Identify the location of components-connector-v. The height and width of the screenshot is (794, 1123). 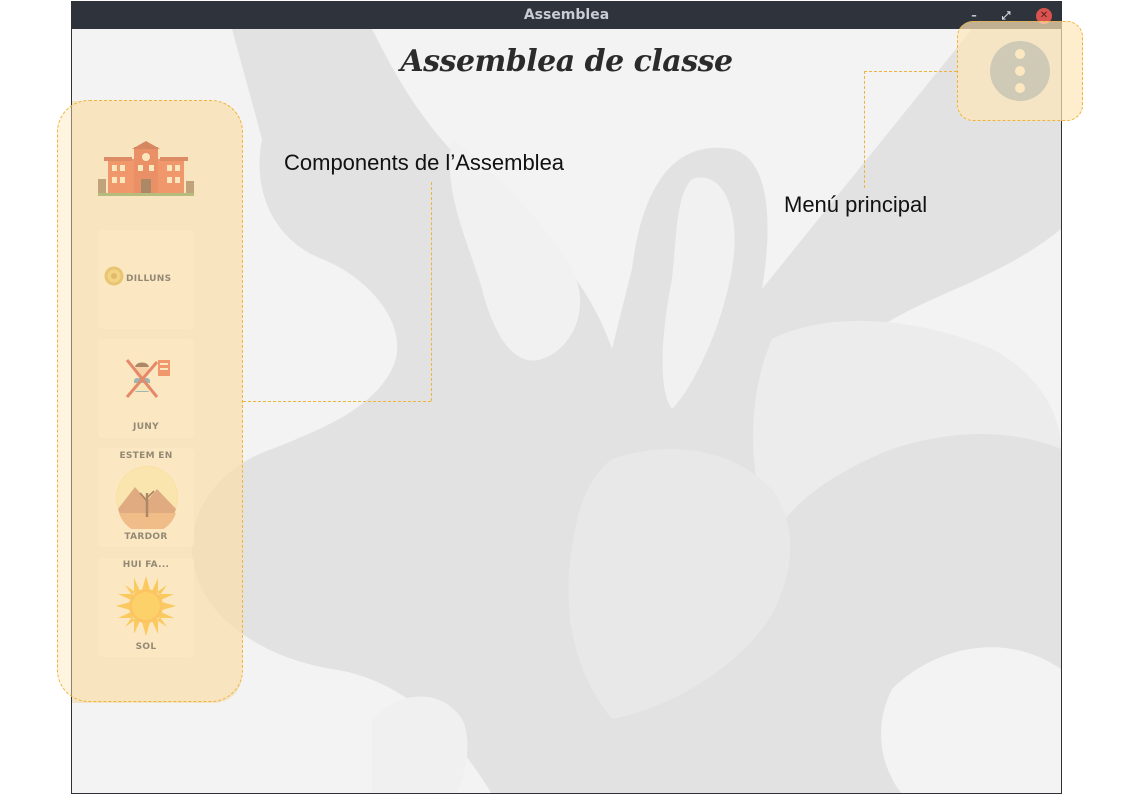
(431, 291).